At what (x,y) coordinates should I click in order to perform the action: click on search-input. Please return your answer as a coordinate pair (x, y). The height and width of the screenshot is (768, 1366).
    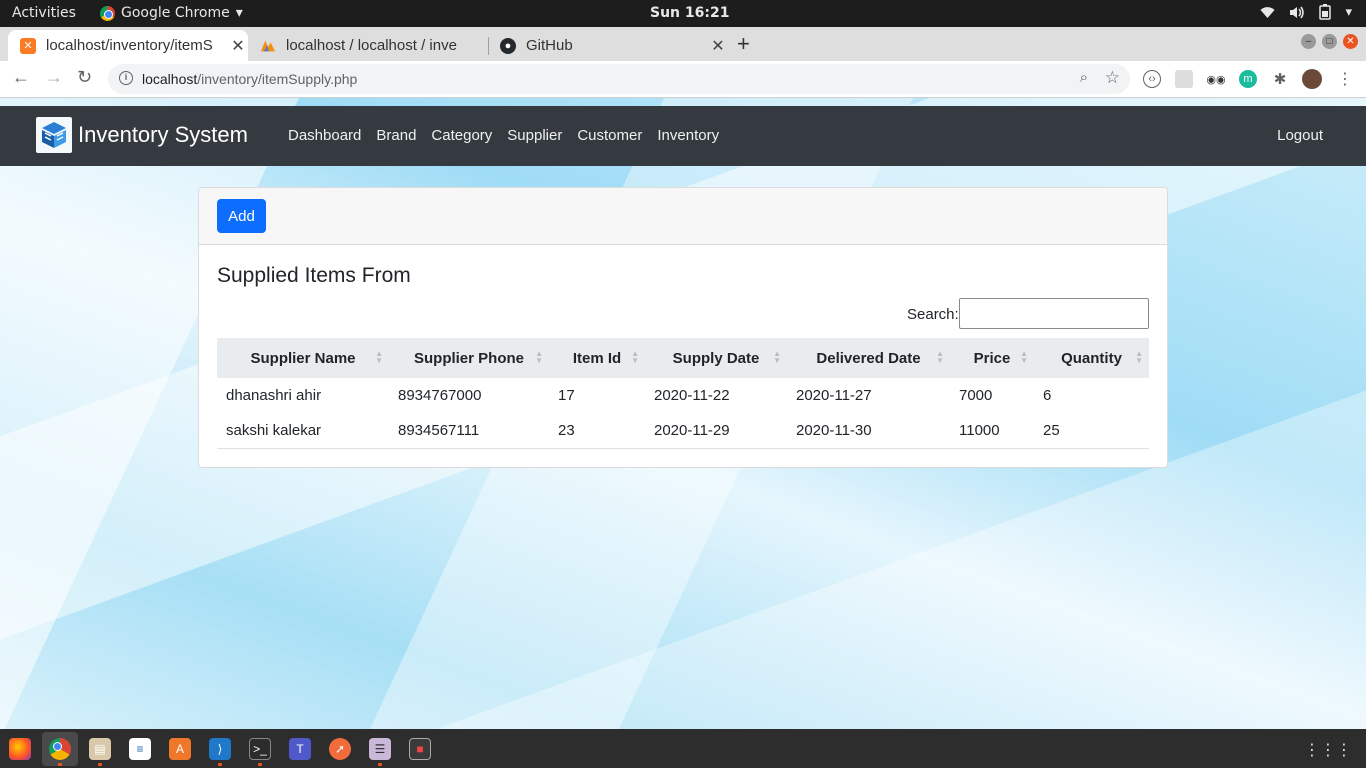
    Looking at the image, I should click on (1054, 313).